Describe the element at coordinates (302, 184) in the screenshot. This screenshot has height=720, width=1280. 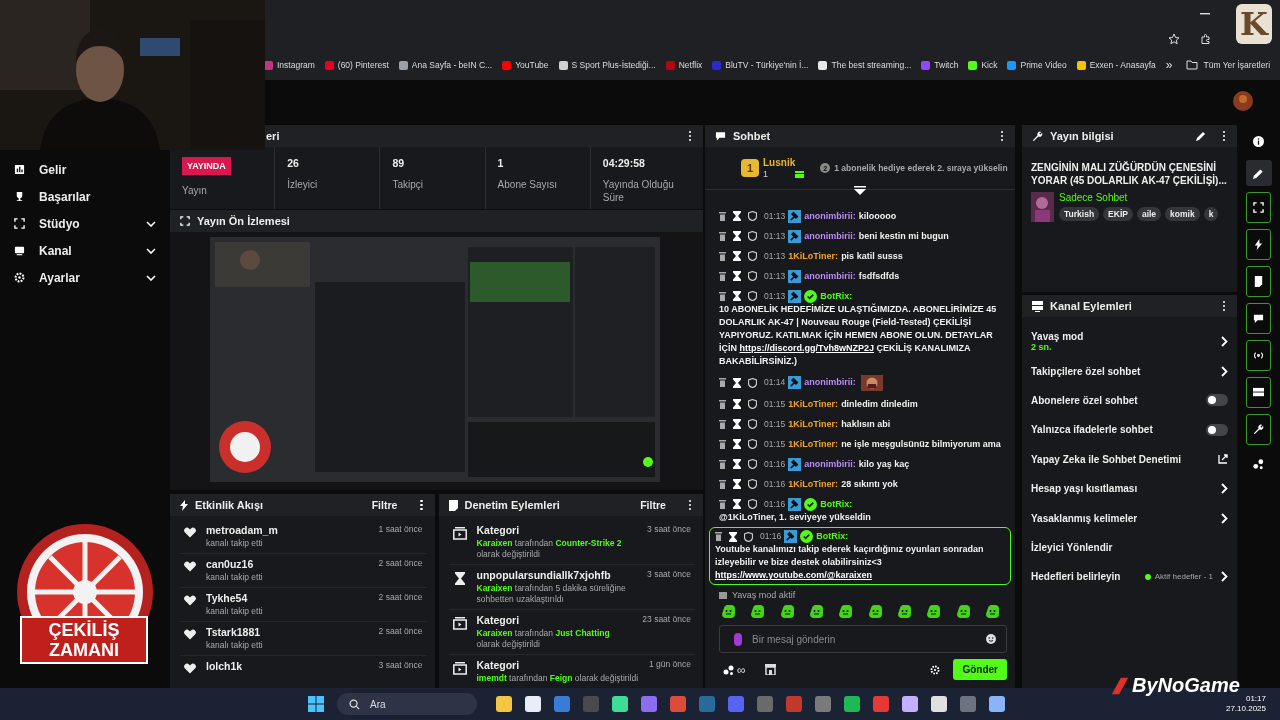
I see `stat-label: İzleyici` at that location.